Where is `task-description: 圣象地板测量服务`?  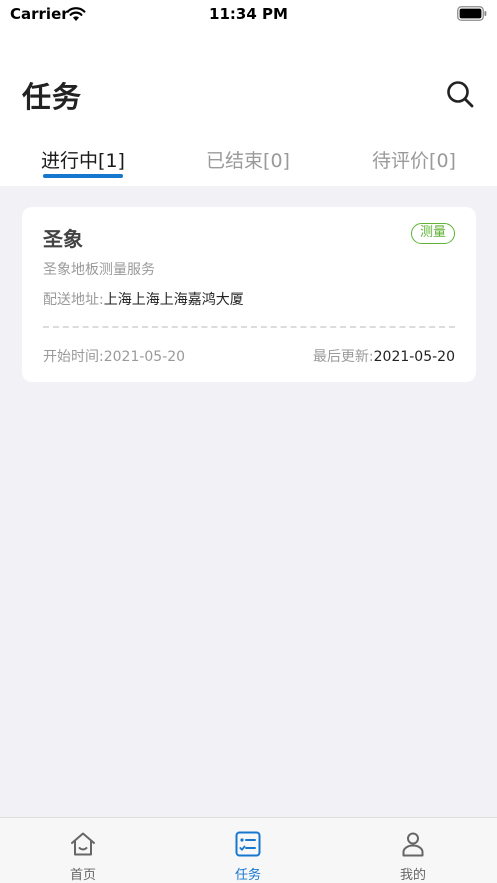 task-description: 圣象地板测量服务 is located at coordinates (99, 270).